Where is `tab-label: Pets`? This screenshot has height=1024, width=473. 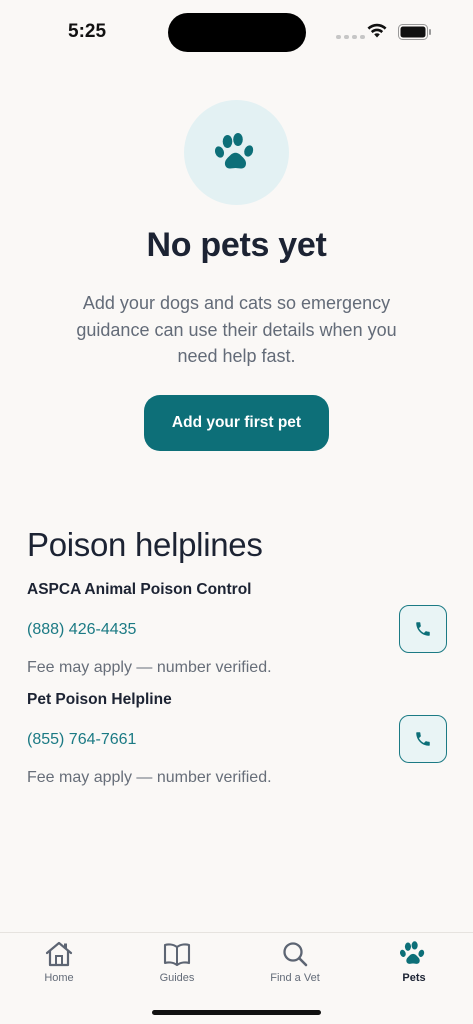 tab-label: Pets is located at coordinates (414, 978).